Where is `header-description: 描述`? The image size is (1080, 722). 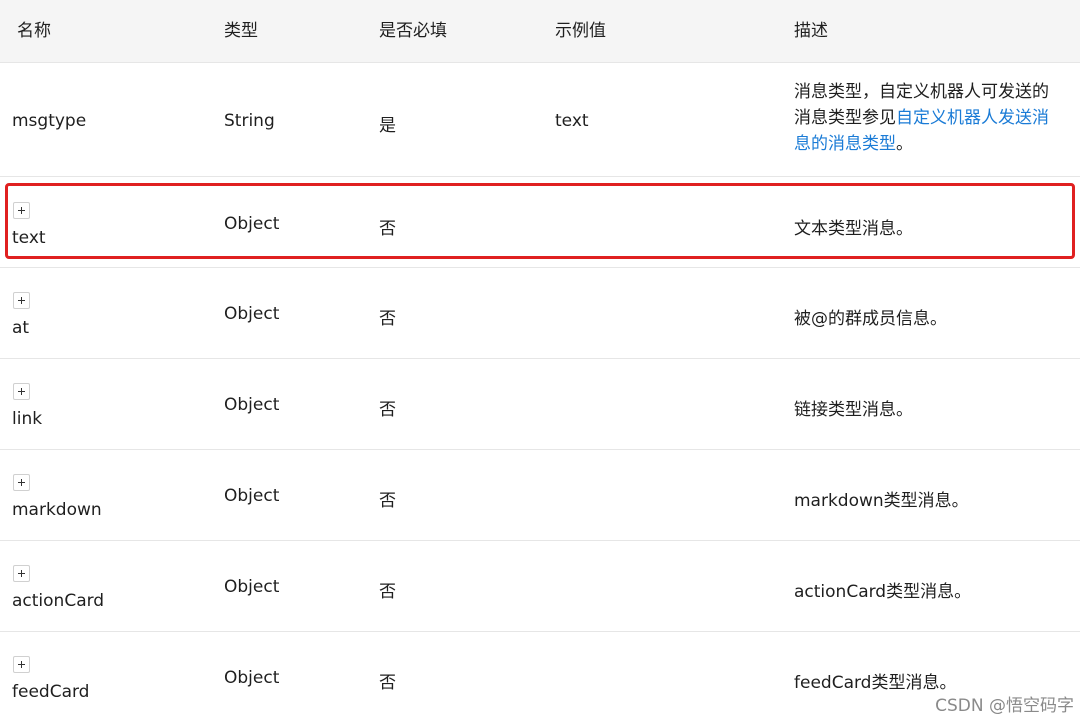
header-description: 描述 is located at coordinates (811, 31).